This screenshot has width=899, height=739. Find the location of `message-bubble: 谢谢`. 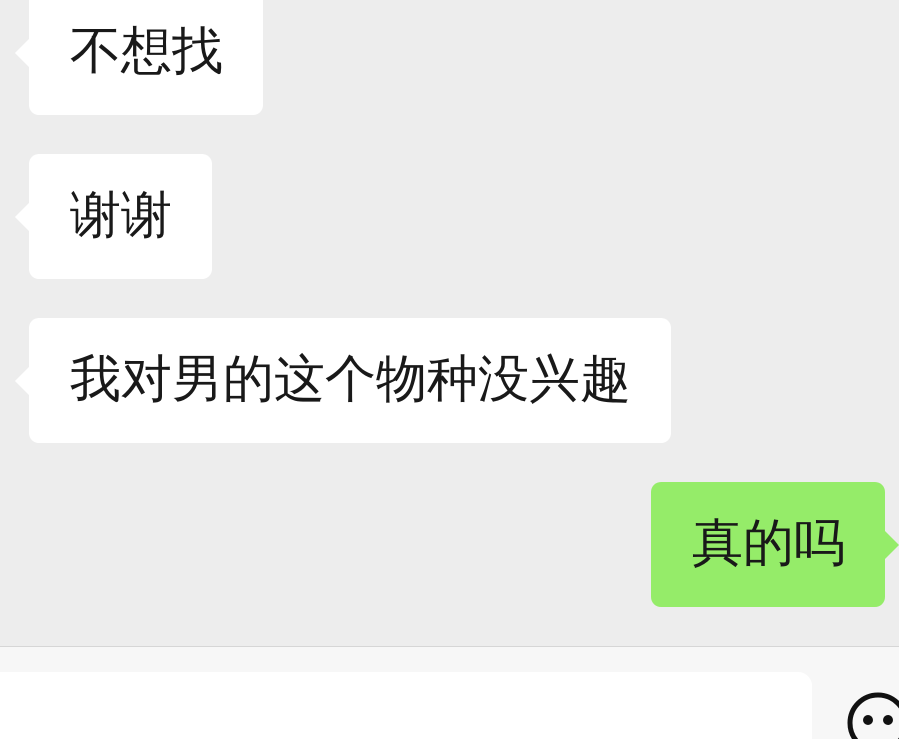

message-bubble: 谢谢 is located at coordinates (120, 216).